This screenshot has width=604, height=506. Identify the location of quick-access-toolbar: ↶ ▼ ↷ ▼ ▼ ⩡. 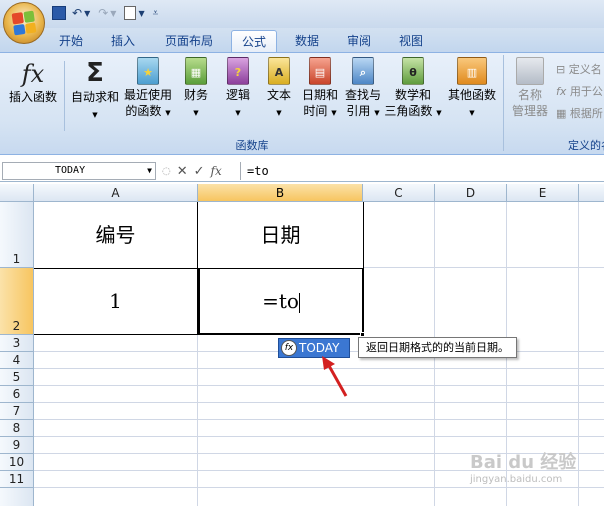
(105, 13).